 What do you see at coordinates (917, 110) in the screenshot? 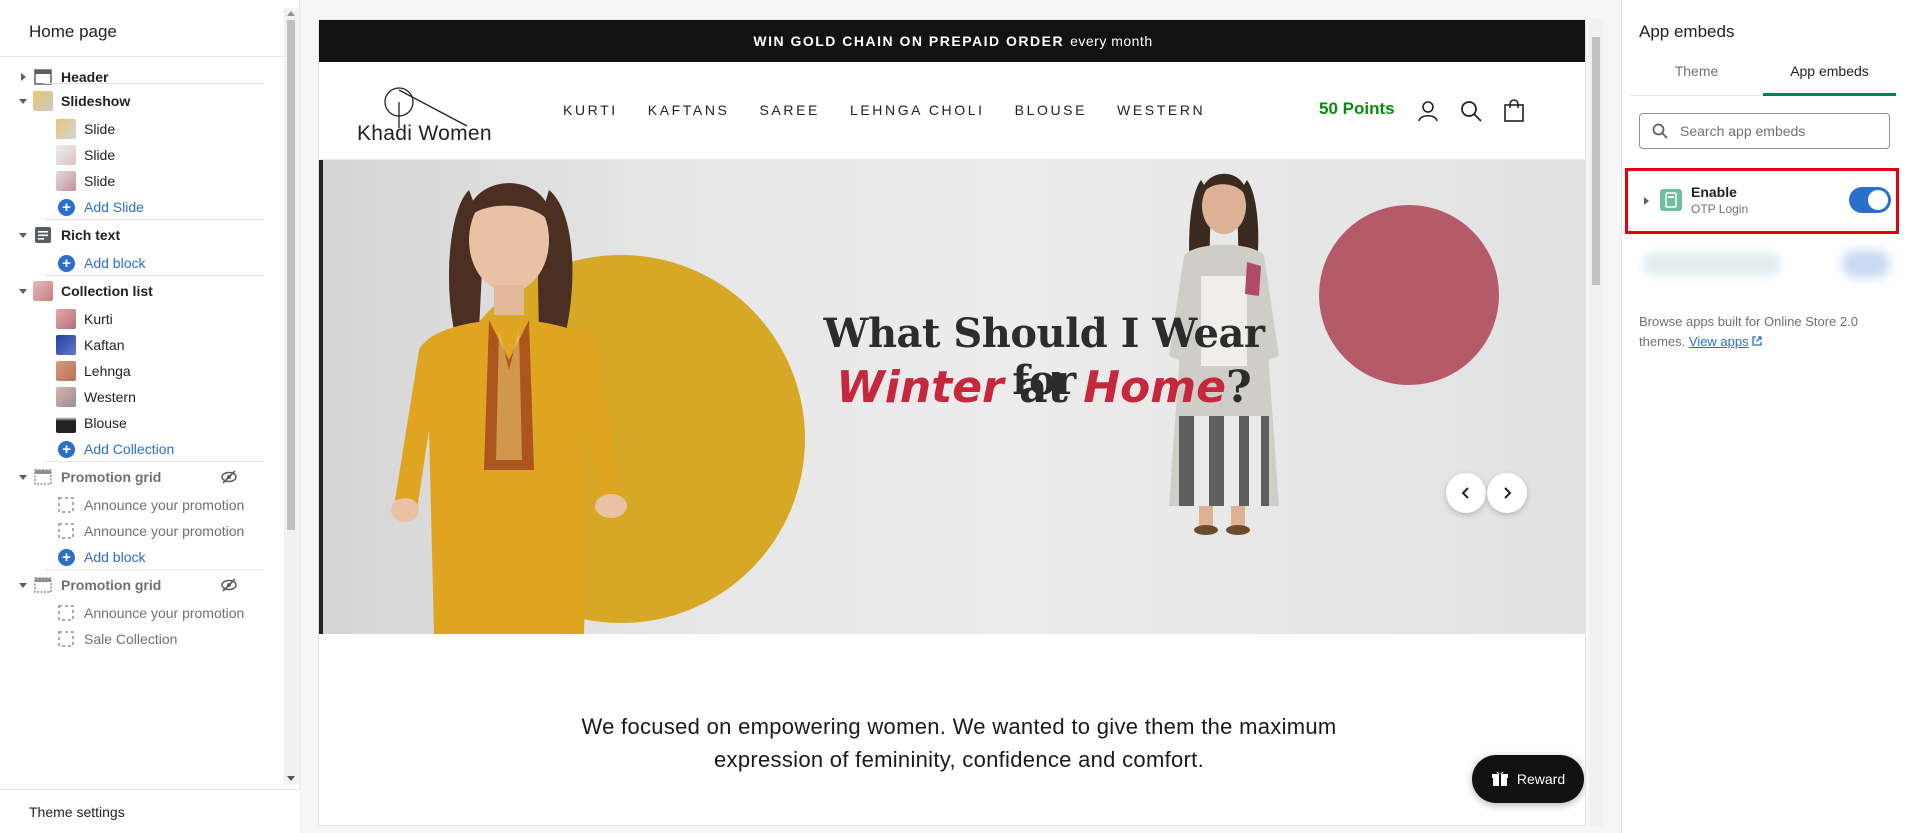
I see `nav-lehnga-choli: LEHNGA CHOLI` at bounding box center [917, 110].